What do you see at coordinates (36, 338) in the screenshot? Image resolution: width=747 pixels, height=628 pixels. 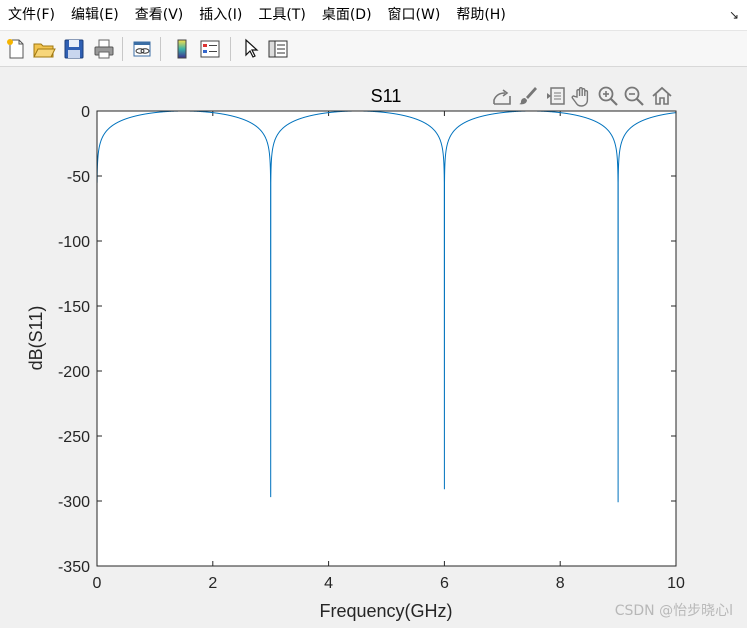 I see `y-axis-label: dB(S11)` at bounding box center [36, 338].